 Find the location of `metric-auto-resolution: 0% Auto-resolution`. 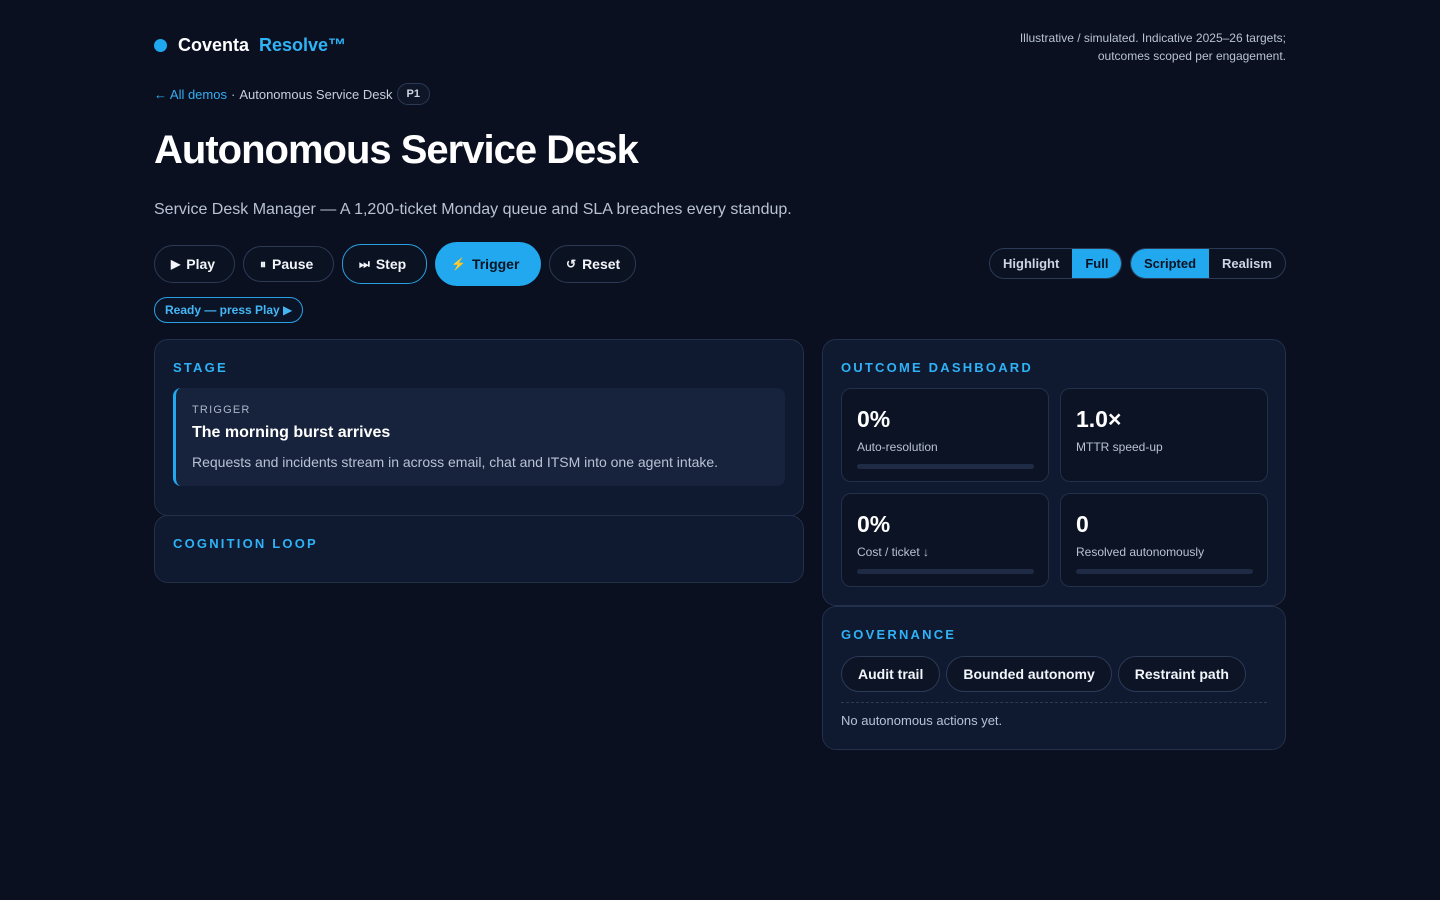

metric-auto-resolution: 0% Auto-resolution is located at coordinates (945, 435).